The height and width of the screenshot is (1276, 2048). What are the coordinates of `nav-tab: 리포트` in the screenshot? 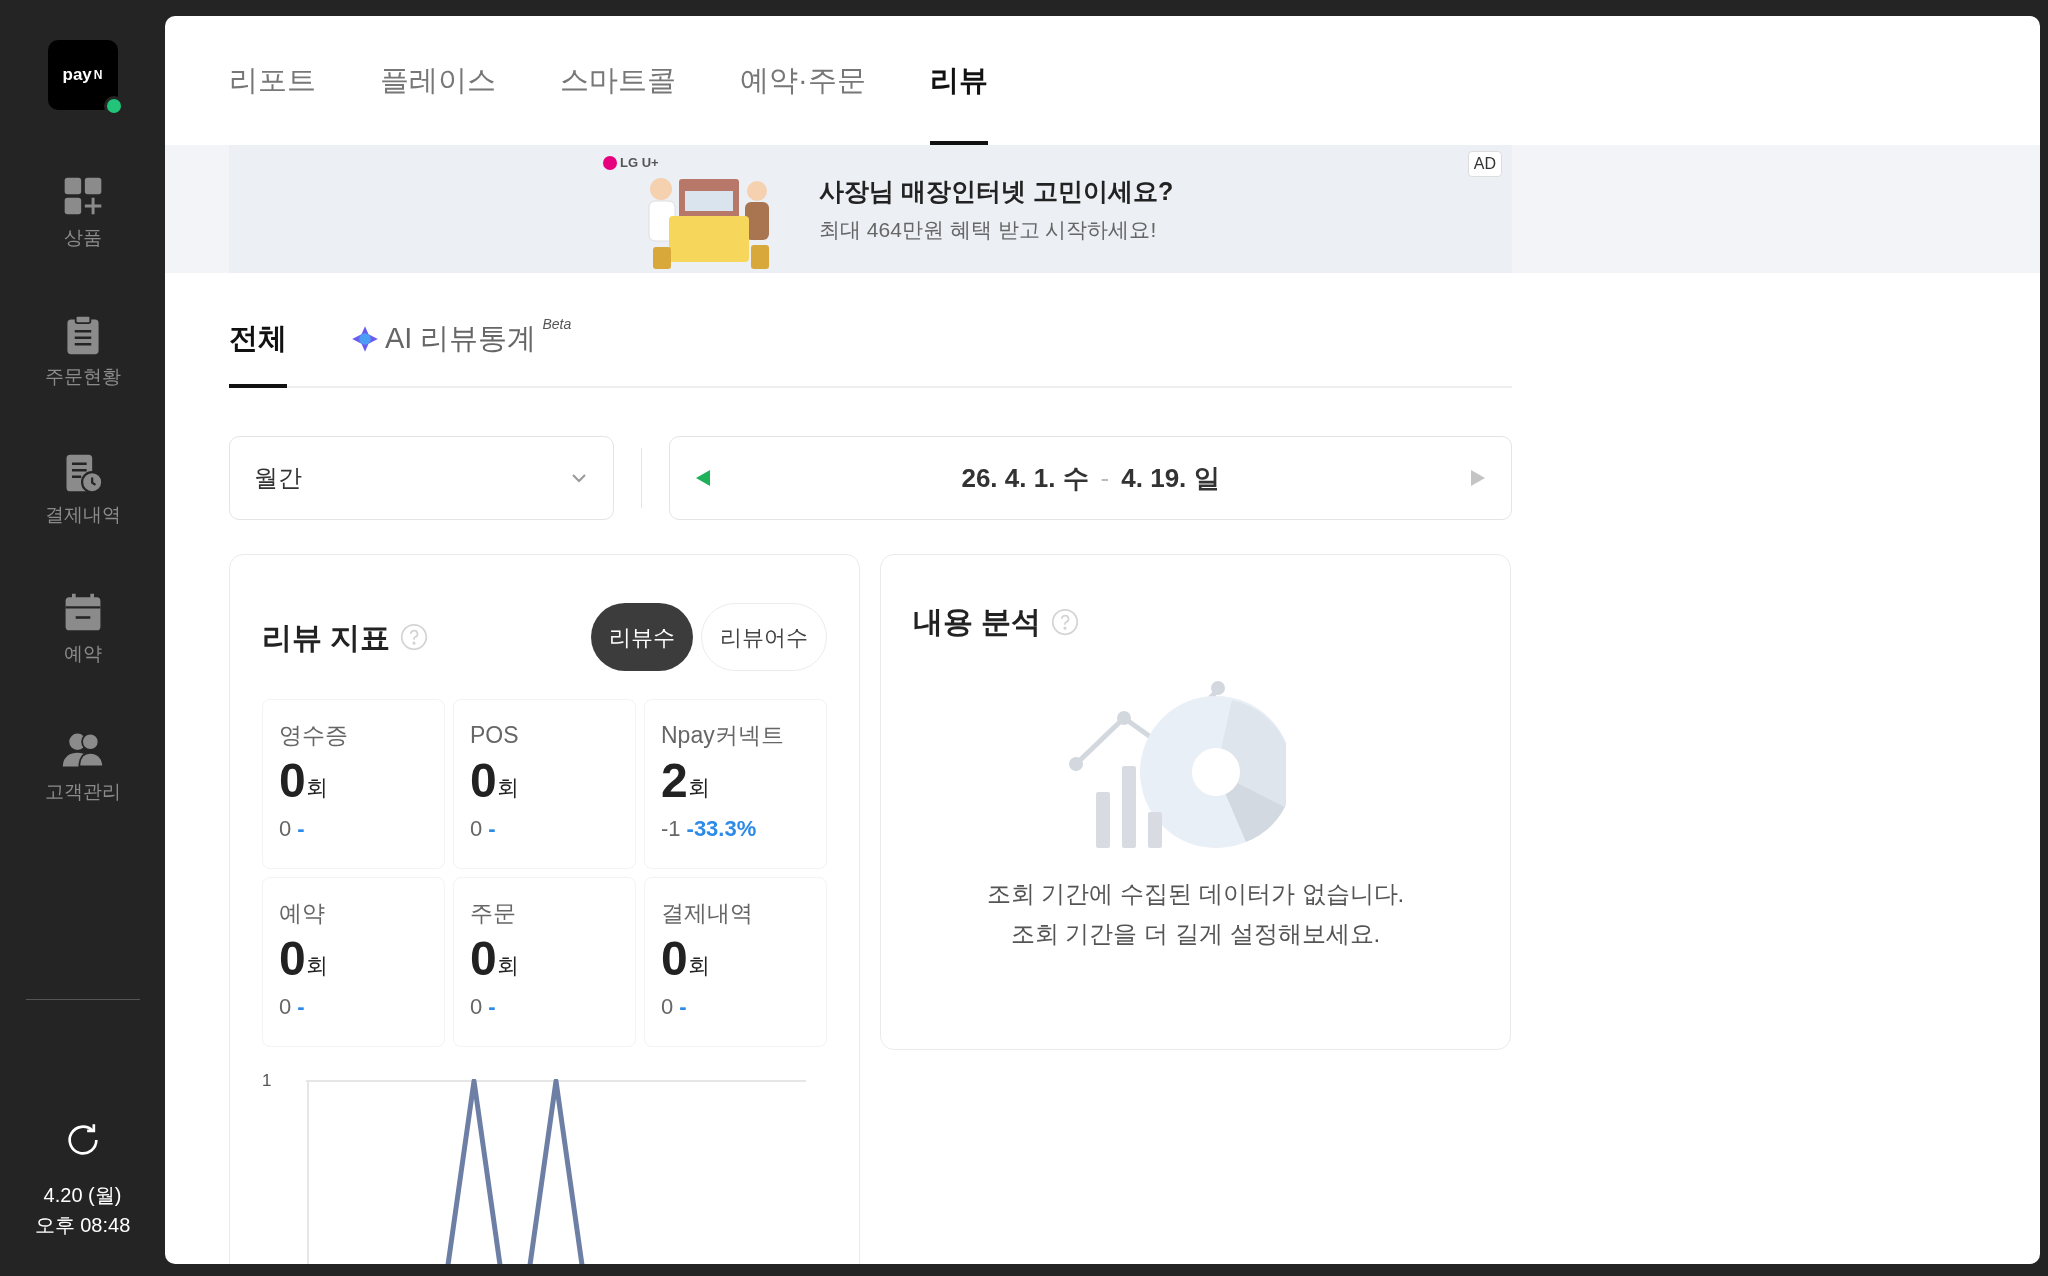 It's located at (272, 80).